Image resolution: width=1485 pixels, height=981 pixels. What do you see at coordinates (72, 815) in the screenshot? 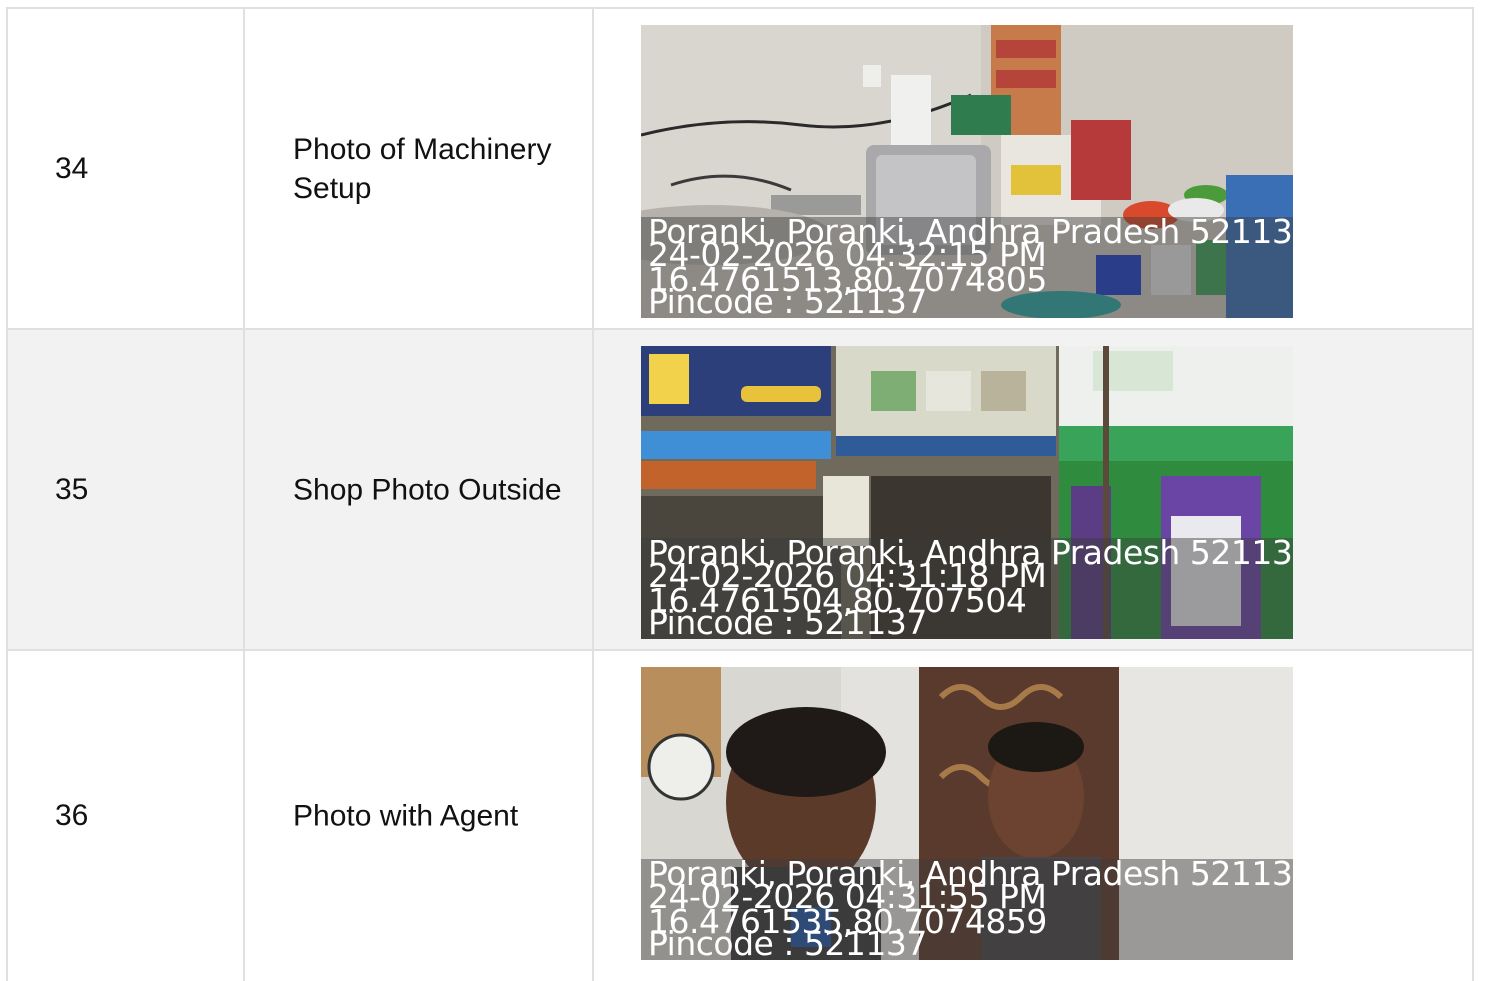
I see `row-number: 36` at bounding box center [72, 815].